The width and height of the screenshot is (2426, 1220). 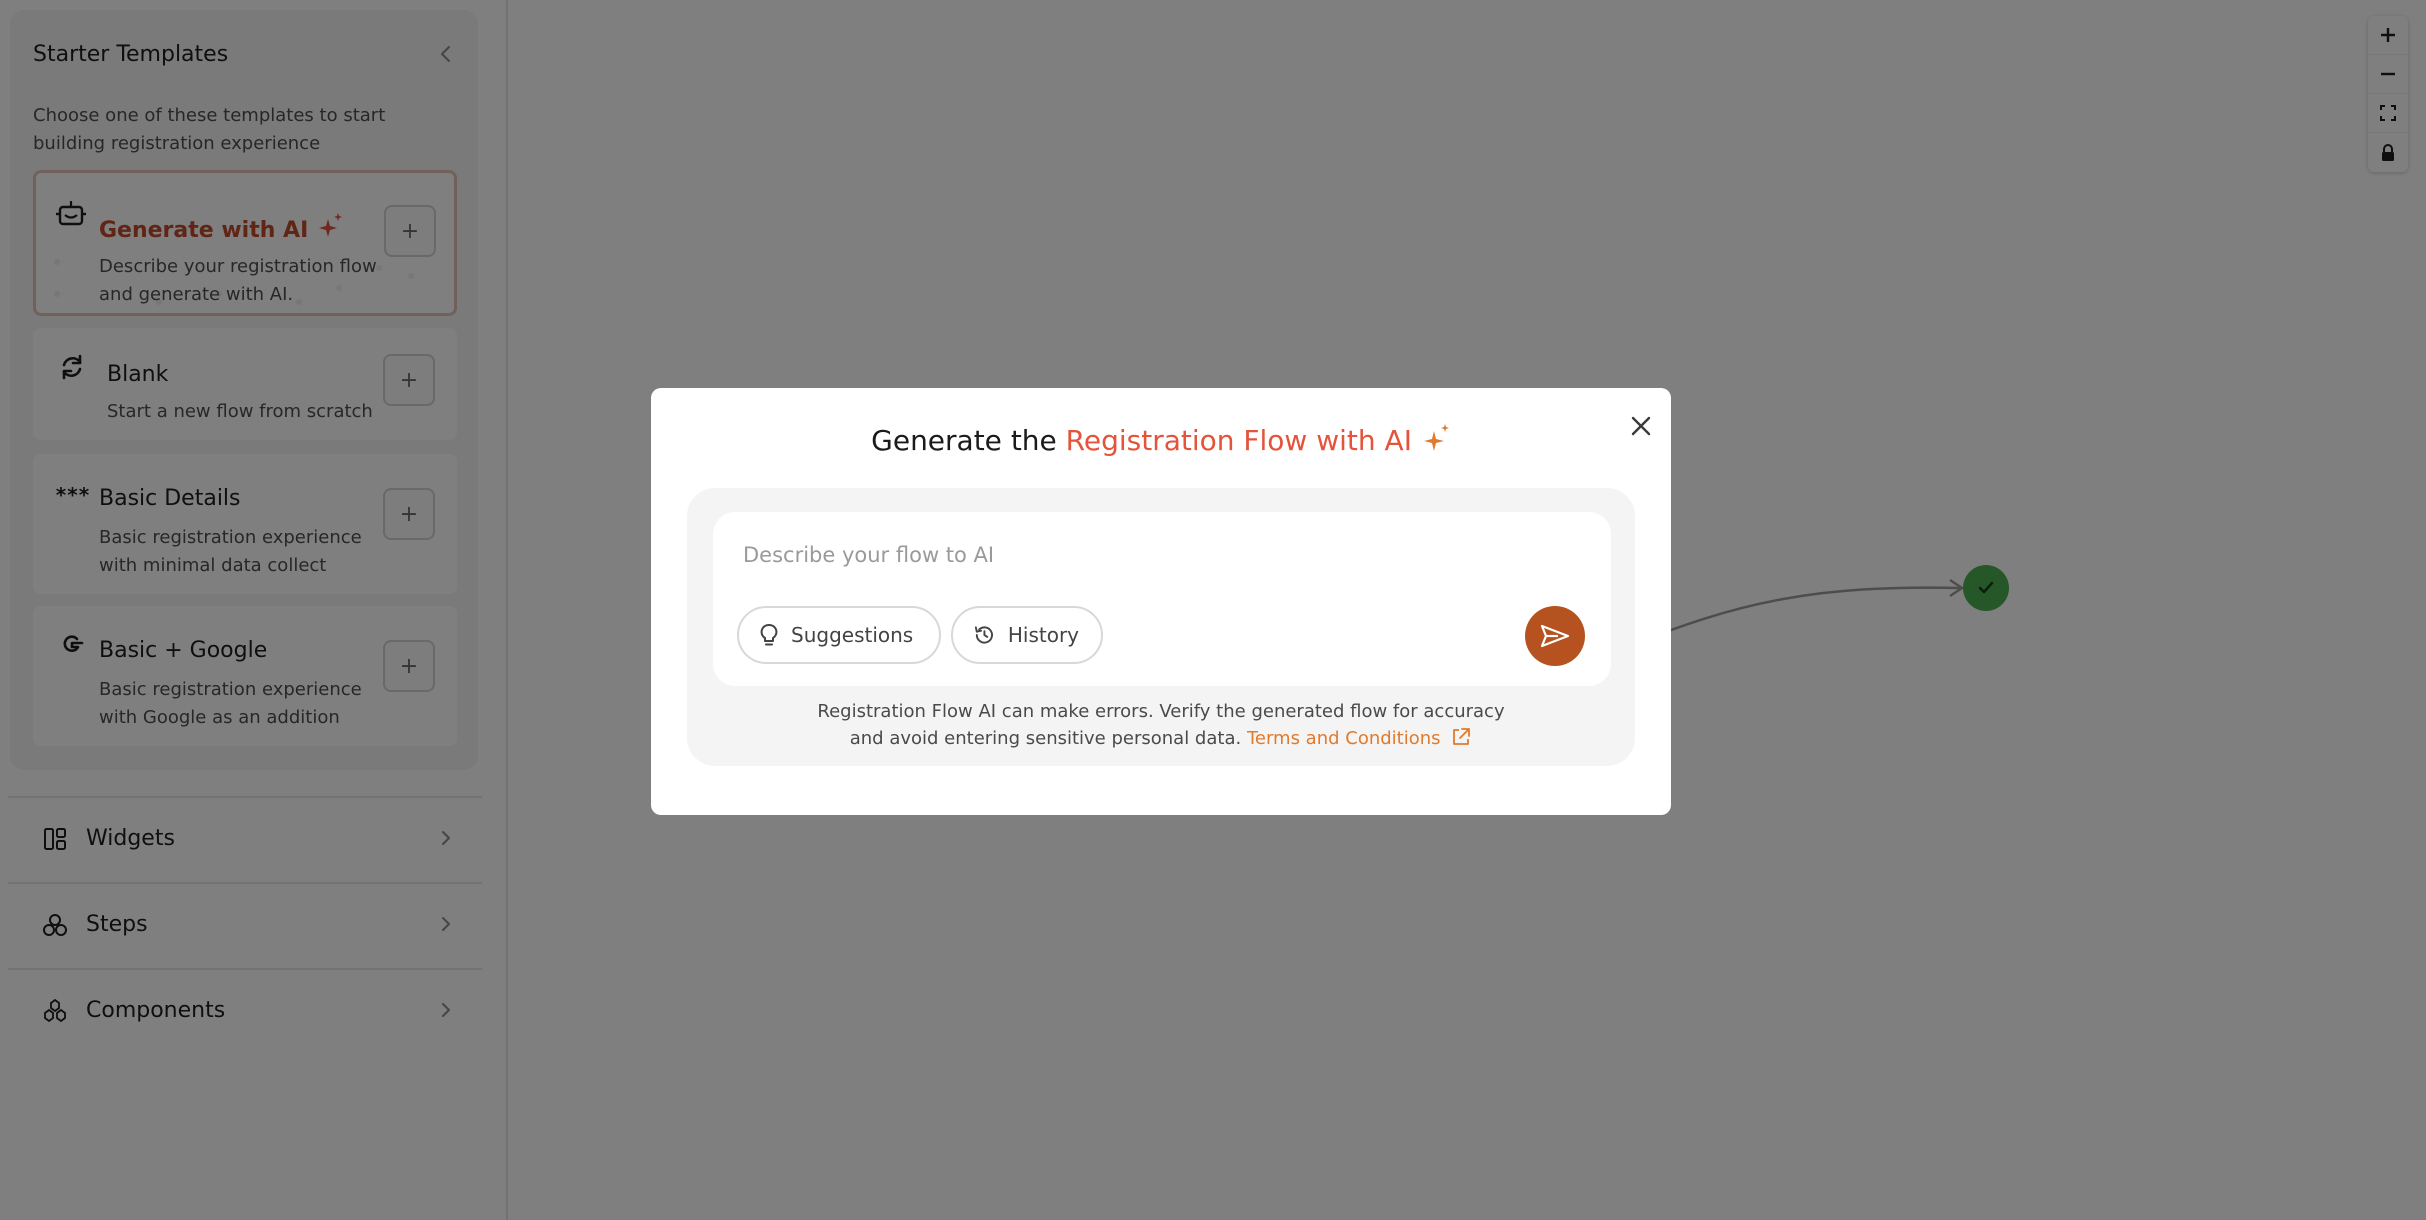 I want to click on lightbulb-icon, so click(x=769, y=635).